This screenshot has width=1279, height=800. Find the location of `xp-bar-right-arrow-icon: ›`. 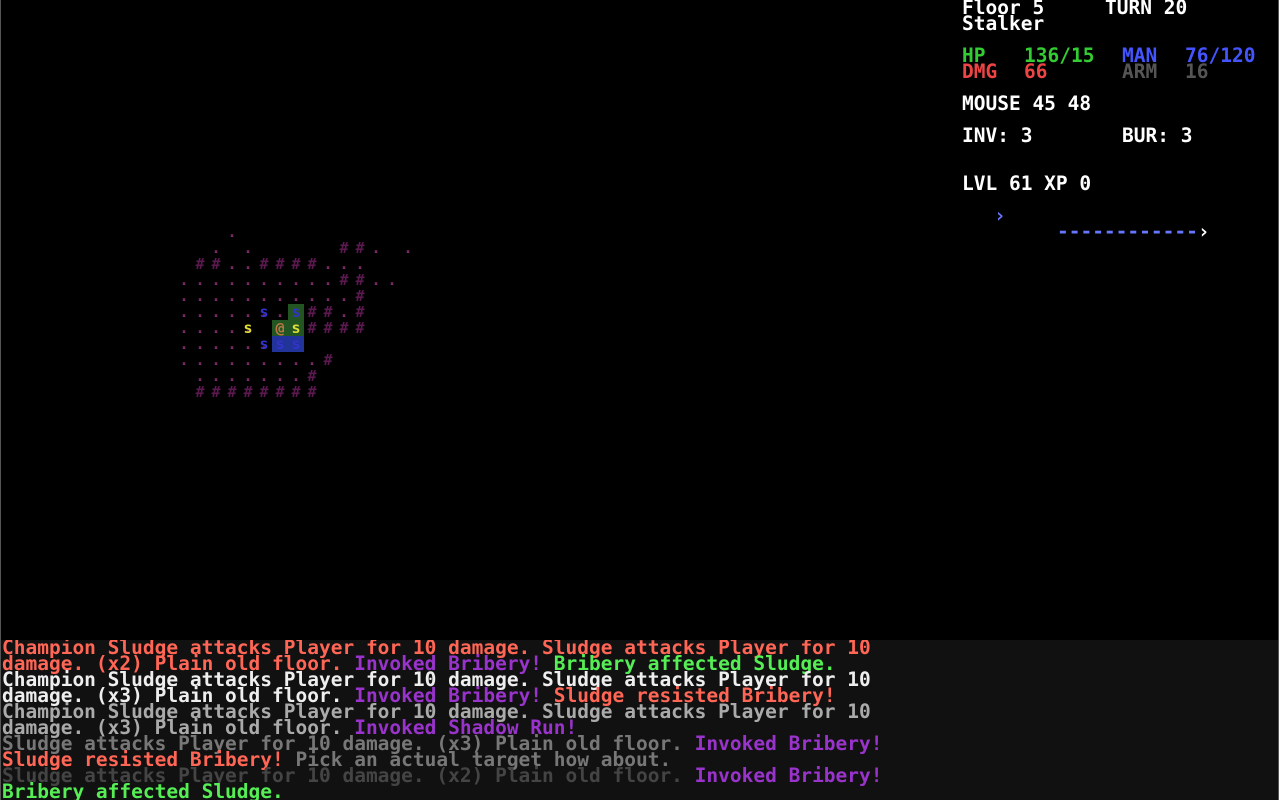

xp-bar-right-arrow-icon: › is located at coordinates (1203, 231).